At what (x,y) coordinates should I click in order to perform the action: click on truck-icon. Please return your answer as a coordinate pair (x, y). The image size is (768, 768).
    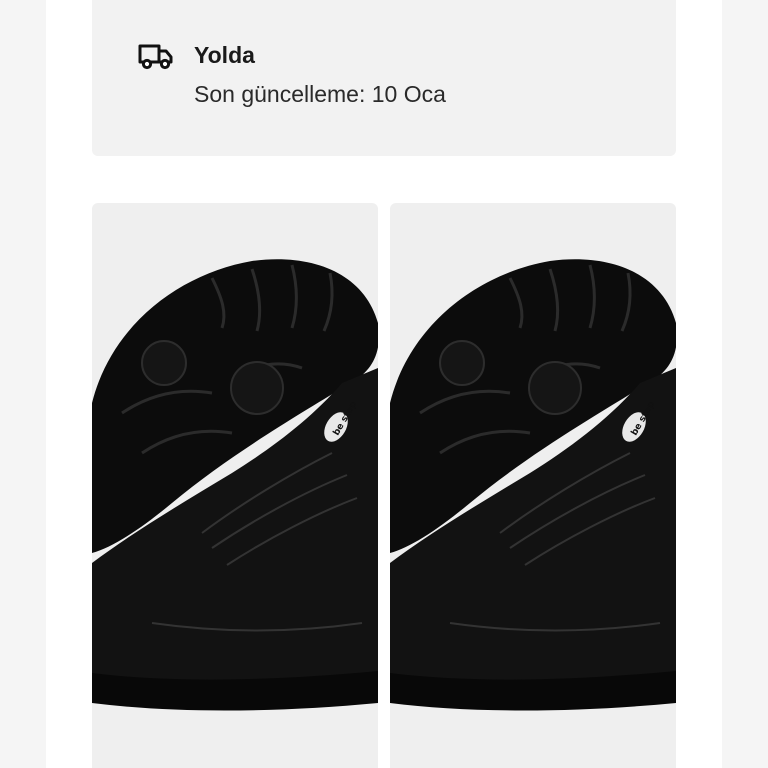
    Looking at the image, I should click on (155, 57).